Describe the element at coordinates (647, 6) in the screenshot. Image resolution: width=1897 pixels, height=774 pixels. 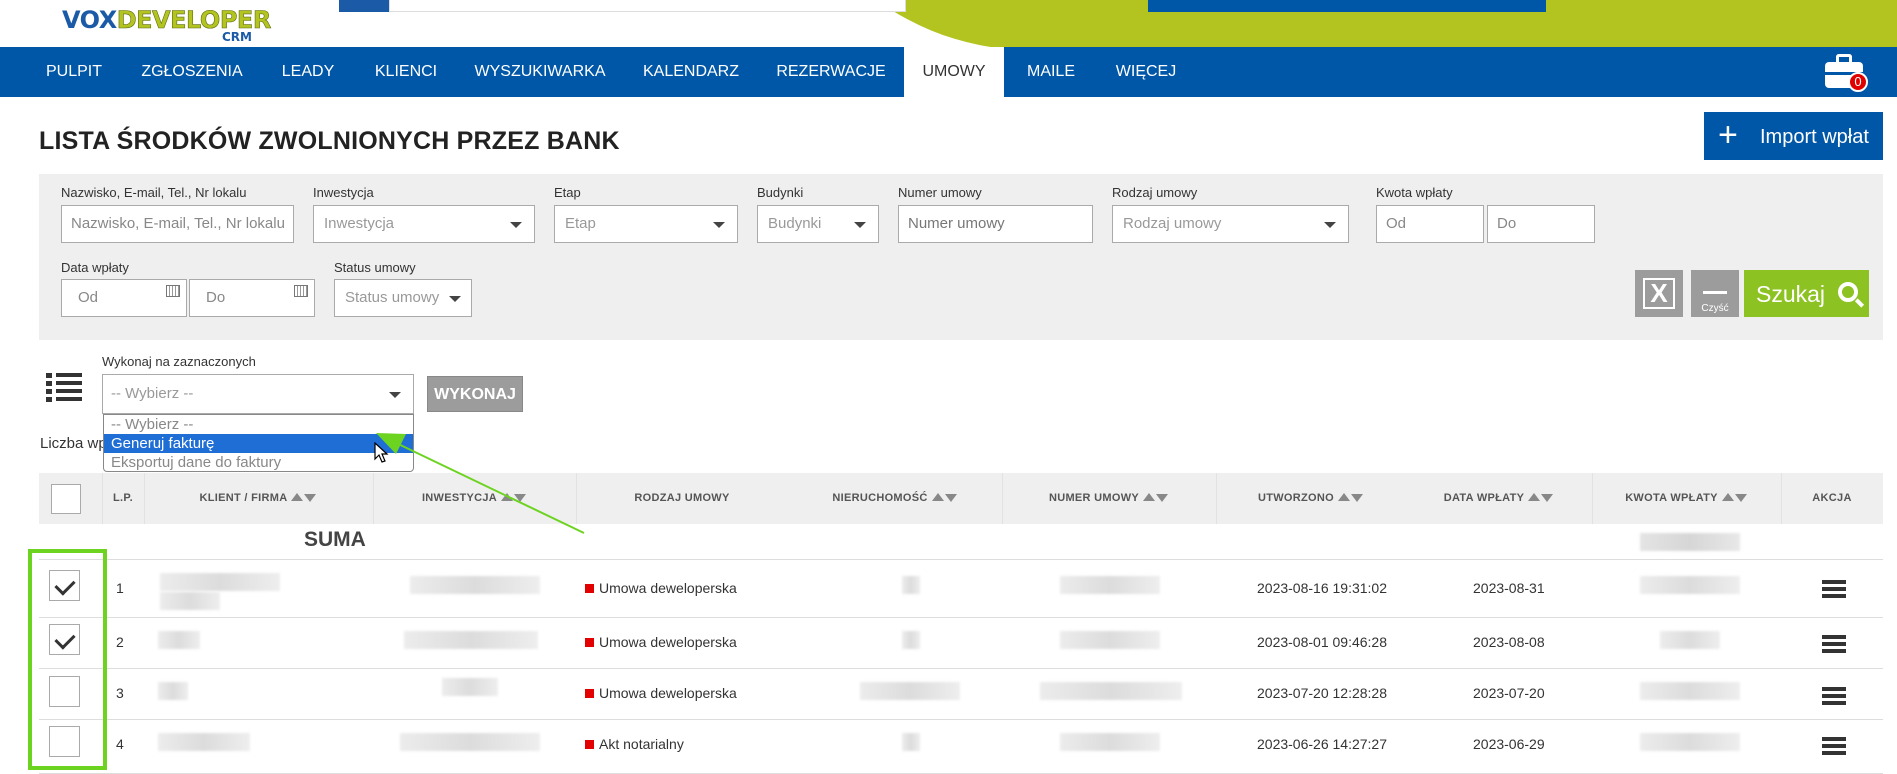
I see `top-search-input` at that location.